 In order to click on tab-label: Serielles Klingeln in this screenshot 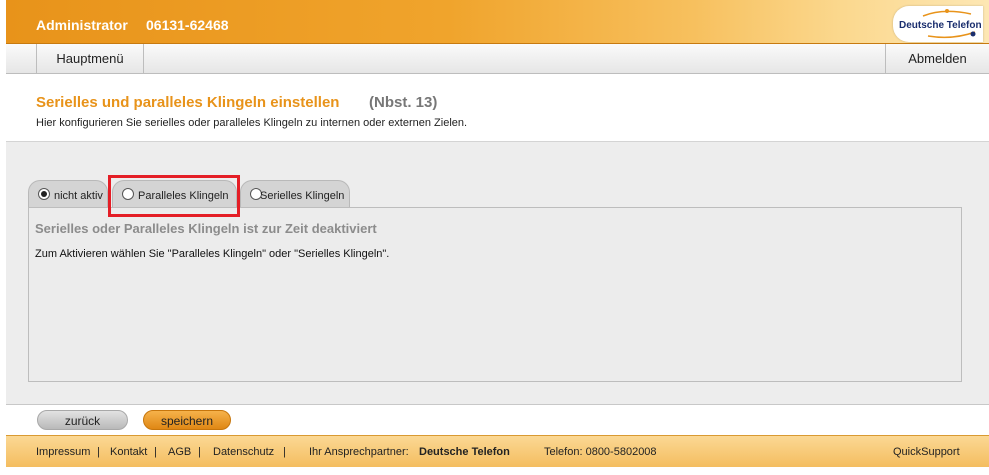, I will do `click(302, 196)`.